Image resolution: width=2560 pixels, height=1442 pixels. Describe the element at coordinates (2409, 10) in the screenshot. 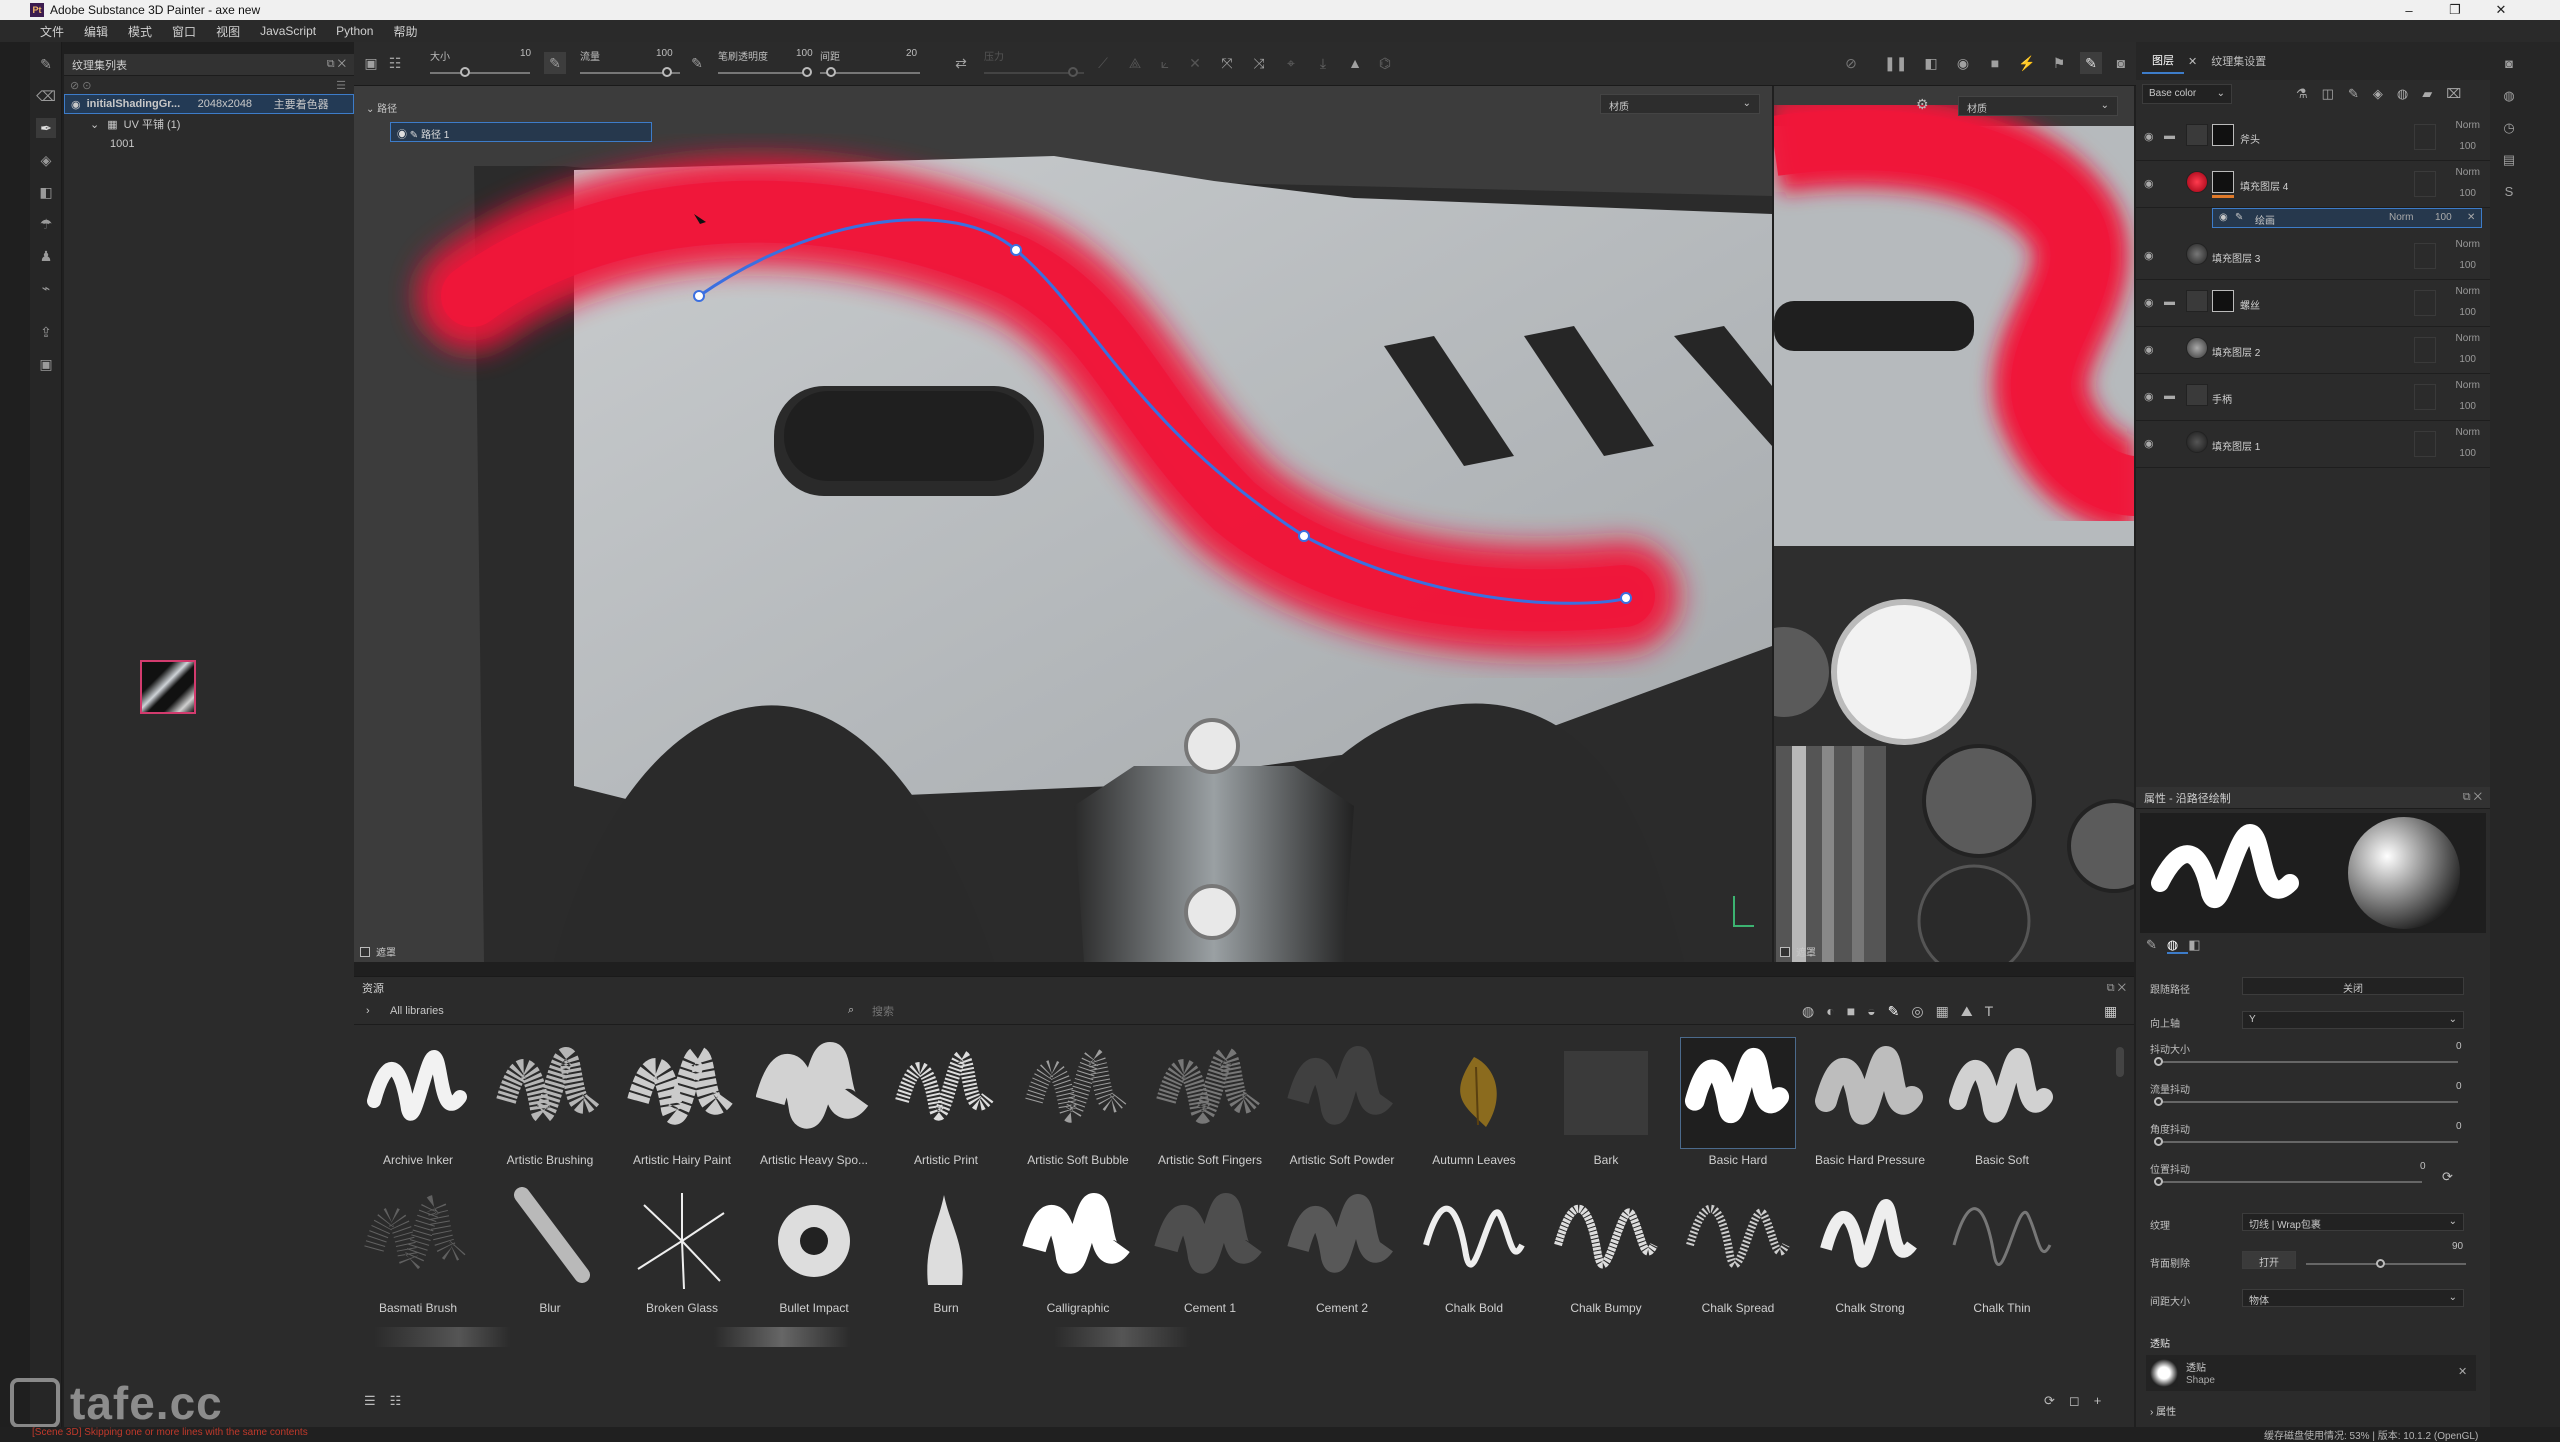

I see `minimize-button: –` at that location.